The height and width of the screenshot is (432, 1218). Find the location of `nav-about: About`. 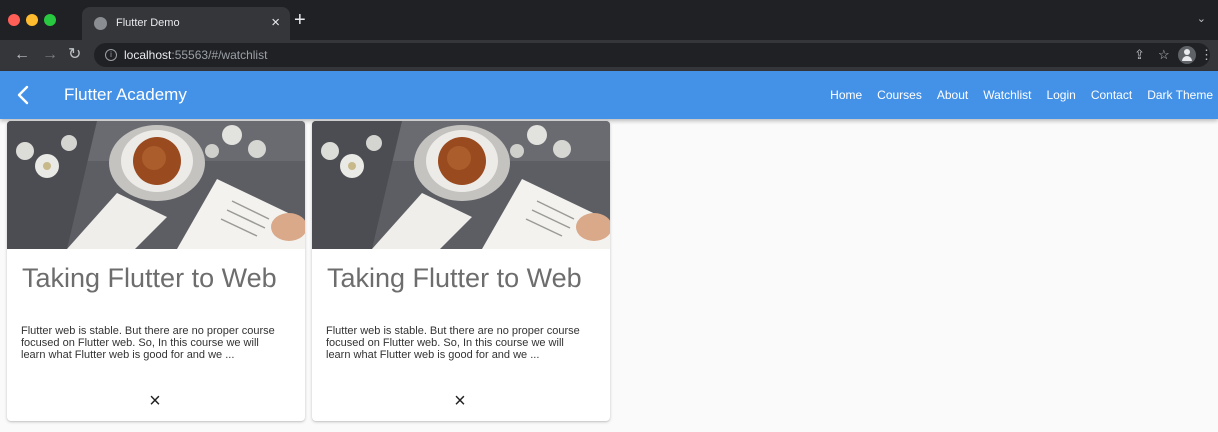

nav-about: About is located at coordinates (952, 95).